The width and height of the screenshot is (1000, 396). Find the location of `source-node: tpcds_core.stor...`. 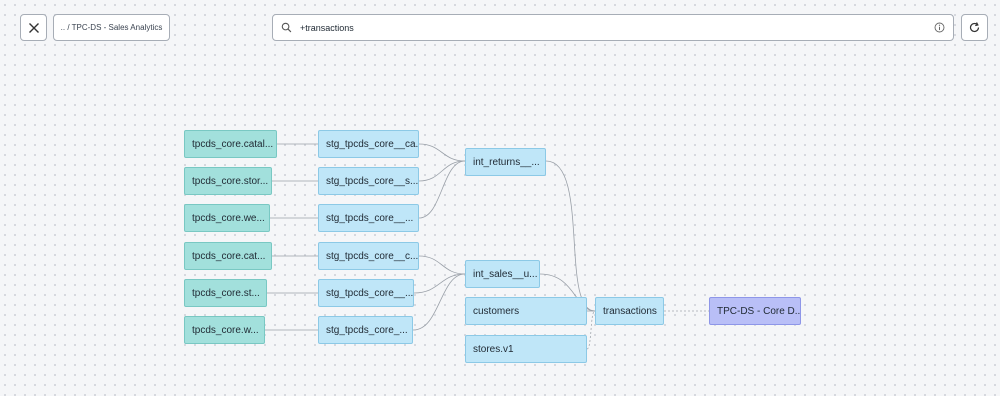

source-node: tpcds_core.stor... is located at coordinates (228, 181).